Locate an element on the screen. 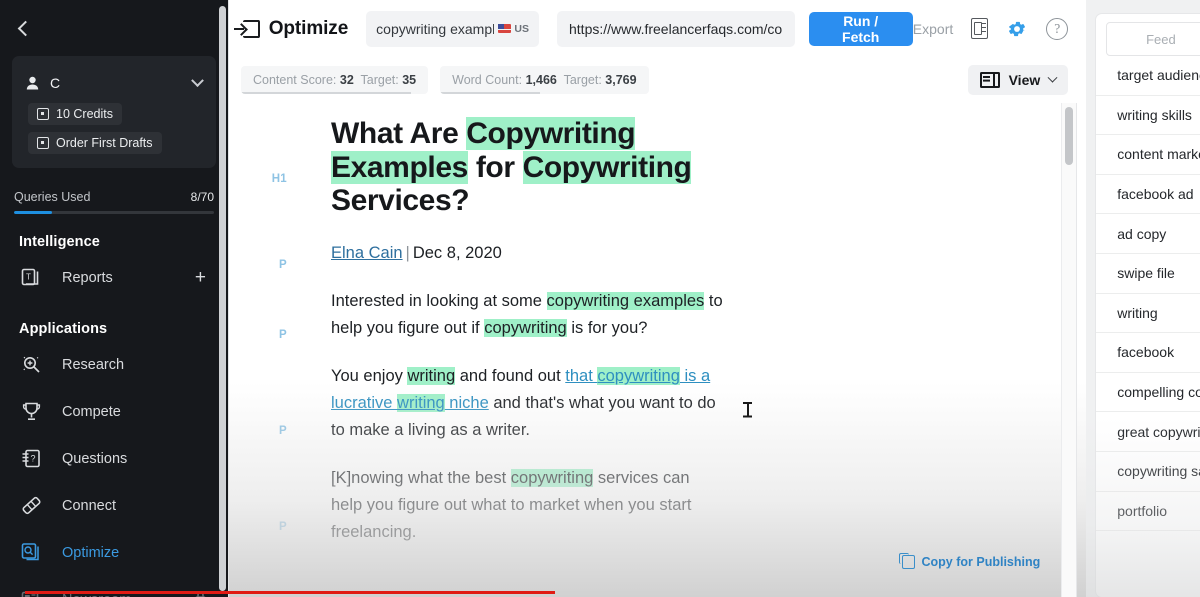 This screenshot has height=597, width=1200. sidebar-item-label: Questions is located at coordinates (95, 458).